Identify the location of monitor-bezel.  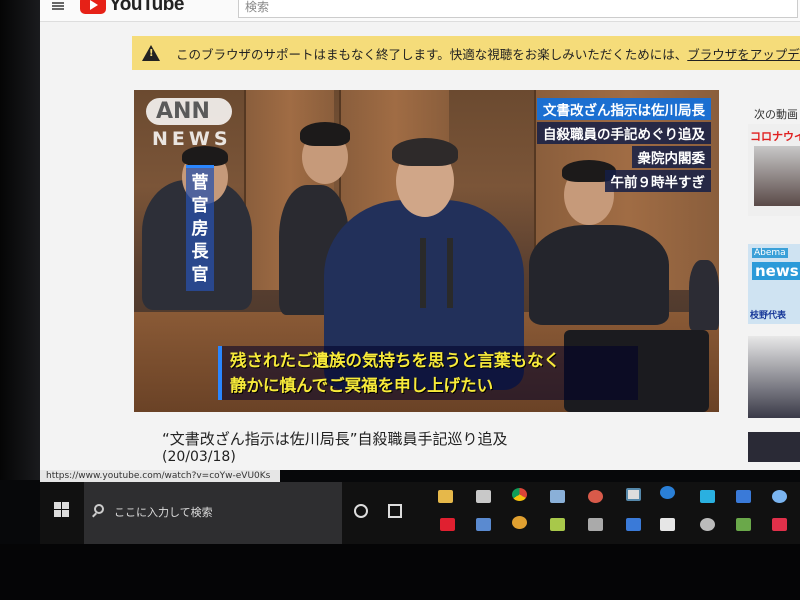
(20, 240).